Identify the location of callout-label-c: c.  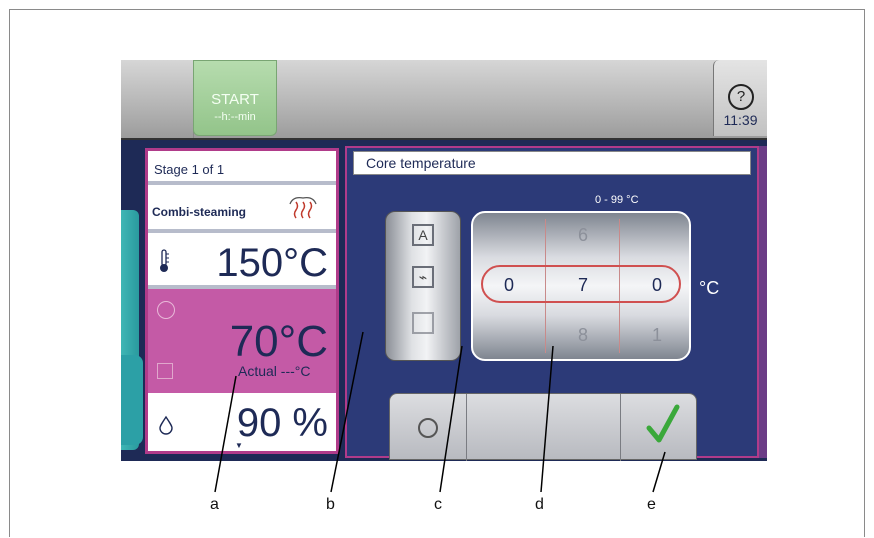
(438, 504).